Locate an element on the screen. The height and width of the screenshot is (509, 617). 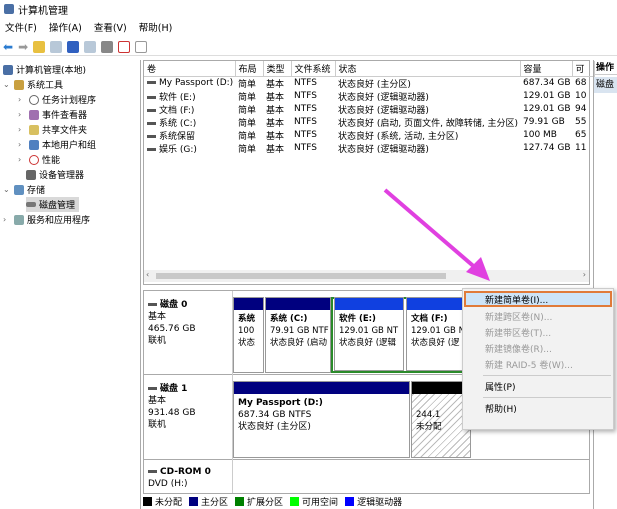
menu-help: 帮助(H) is located at coordinates (501, 408).